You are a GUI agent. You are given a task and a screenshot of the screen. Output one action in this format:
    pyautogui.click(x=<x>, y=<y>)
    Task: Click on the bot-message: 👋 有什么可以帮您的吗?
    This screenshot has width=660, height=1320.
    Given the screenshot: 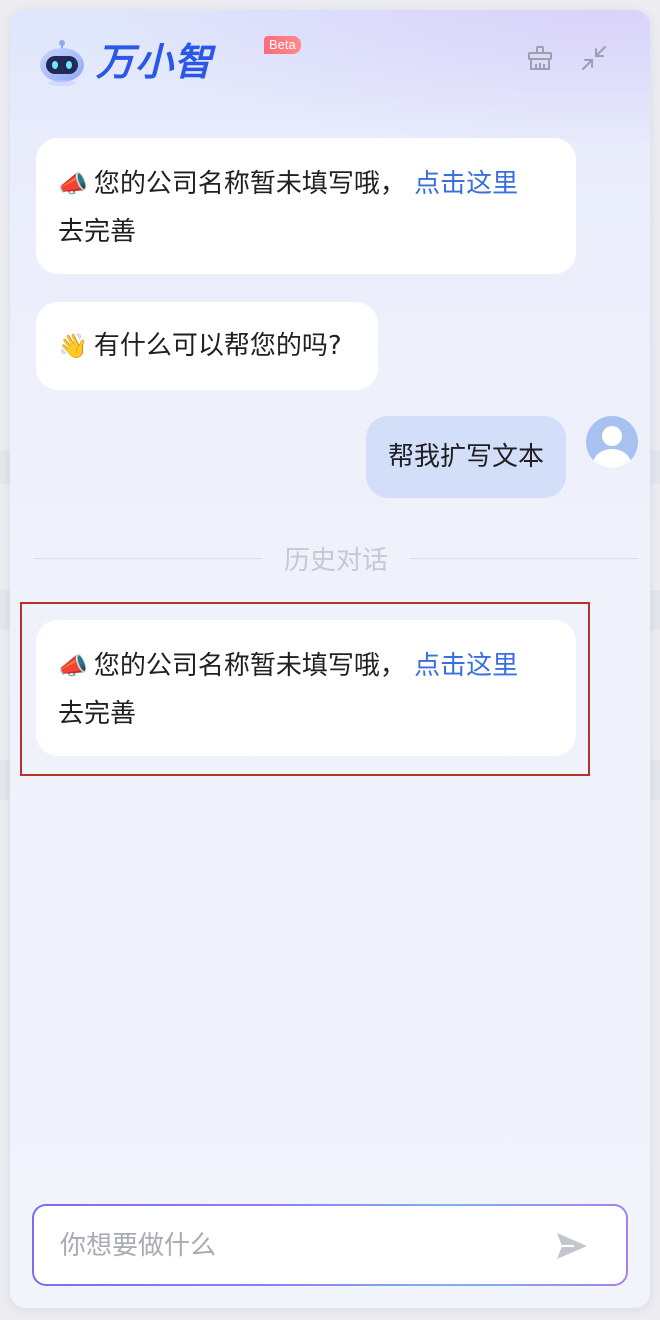 What is the action you would take?
    pyautogui.click(x=207, y=346)
    